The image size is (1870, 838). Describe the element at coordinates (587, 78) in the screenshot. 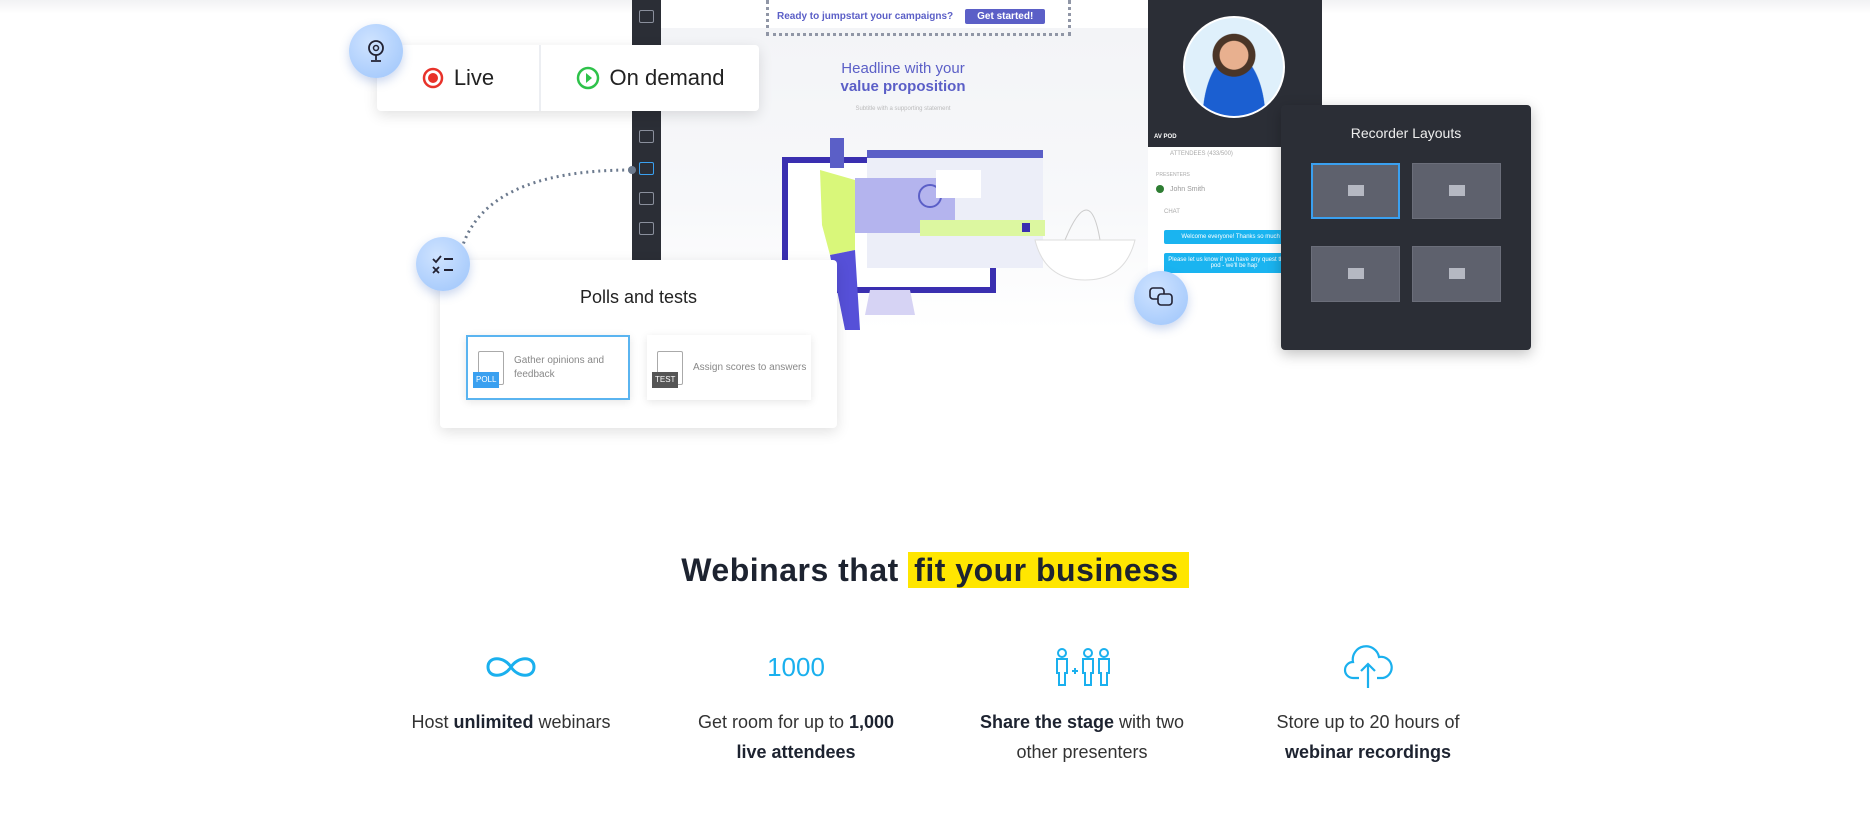

I see `play-circle-icon` at that location.